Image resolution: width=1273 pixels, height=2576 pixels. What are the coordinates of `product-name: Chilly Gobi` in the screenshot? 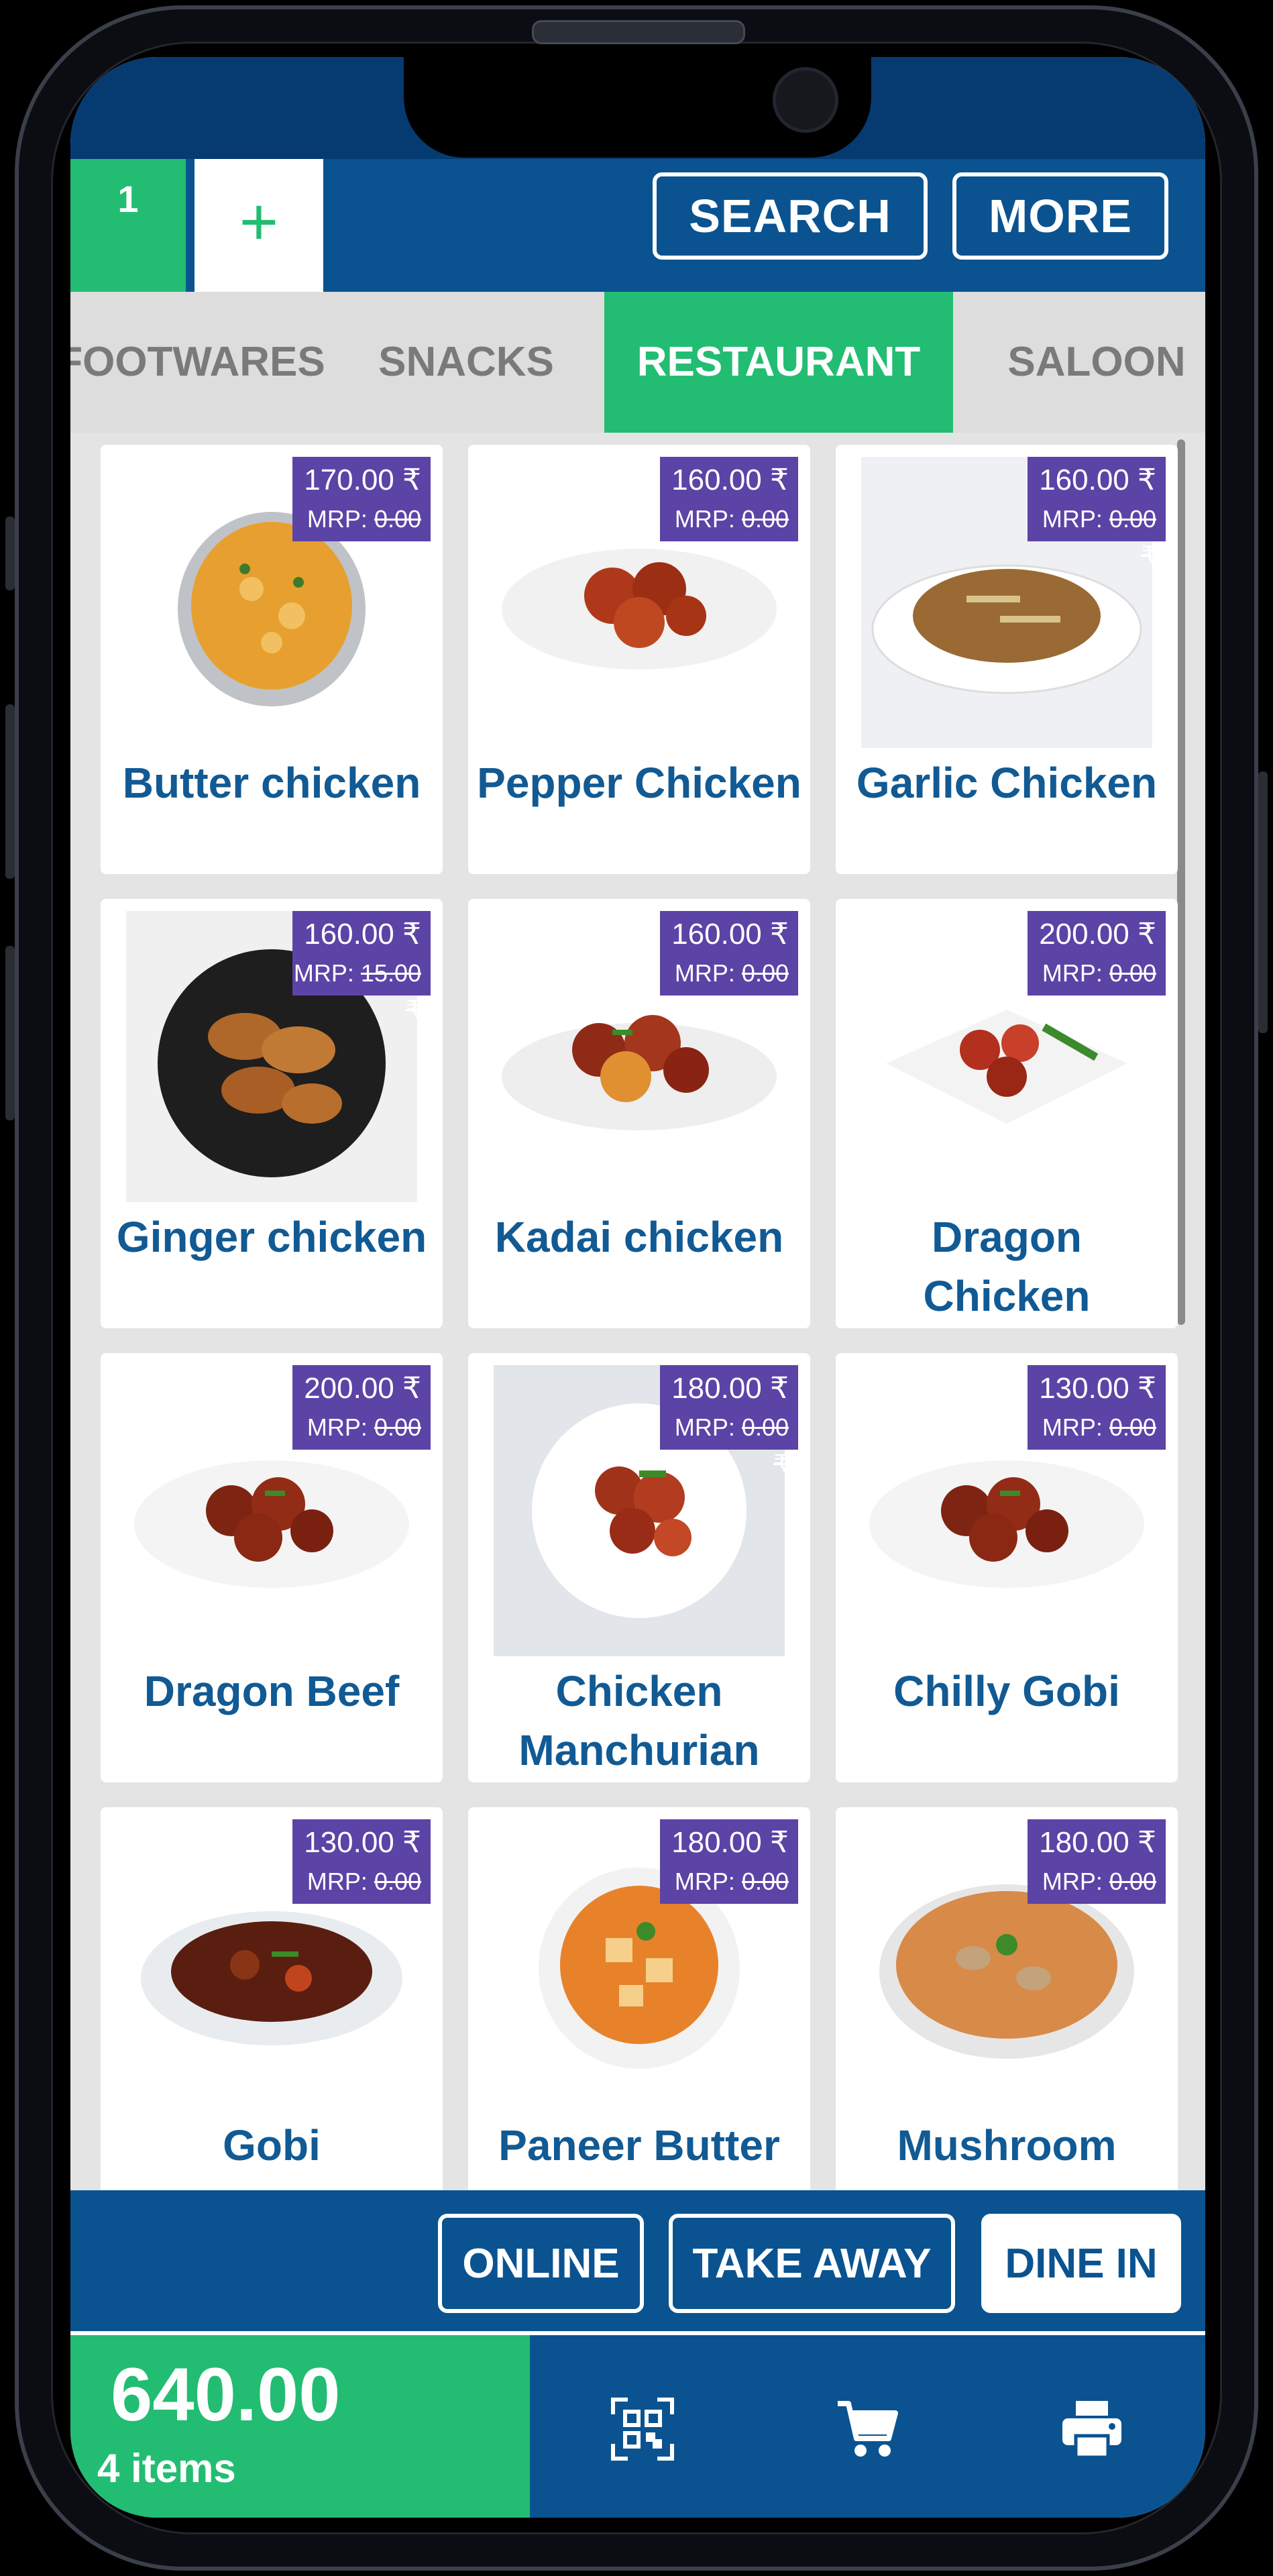 It's located at (1006, 1691).